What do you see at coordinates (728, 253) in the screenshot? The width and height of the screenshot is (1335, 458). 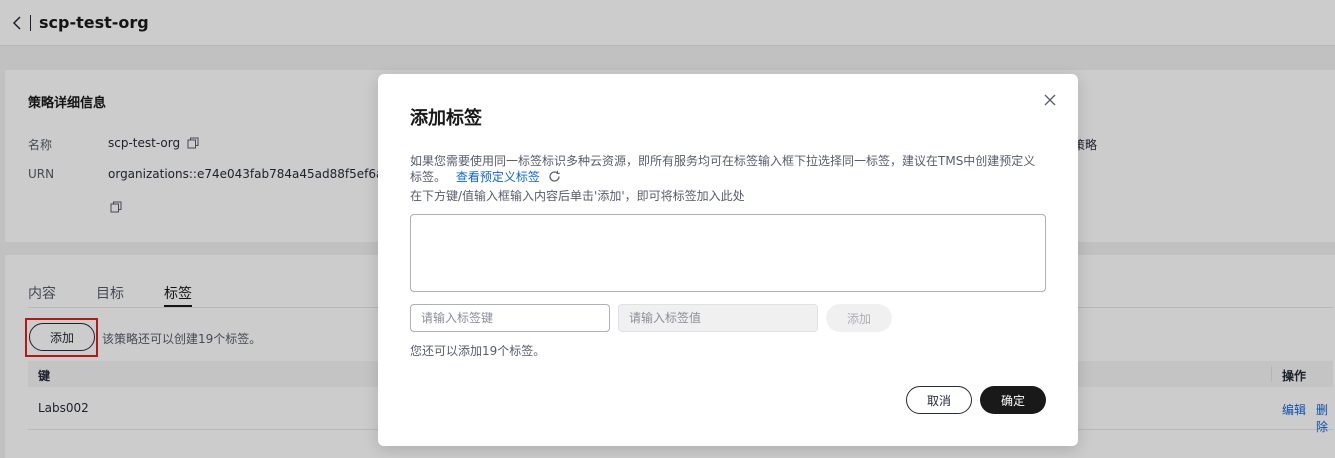 I see `added-tags-area` at bounding box center [728, 253].